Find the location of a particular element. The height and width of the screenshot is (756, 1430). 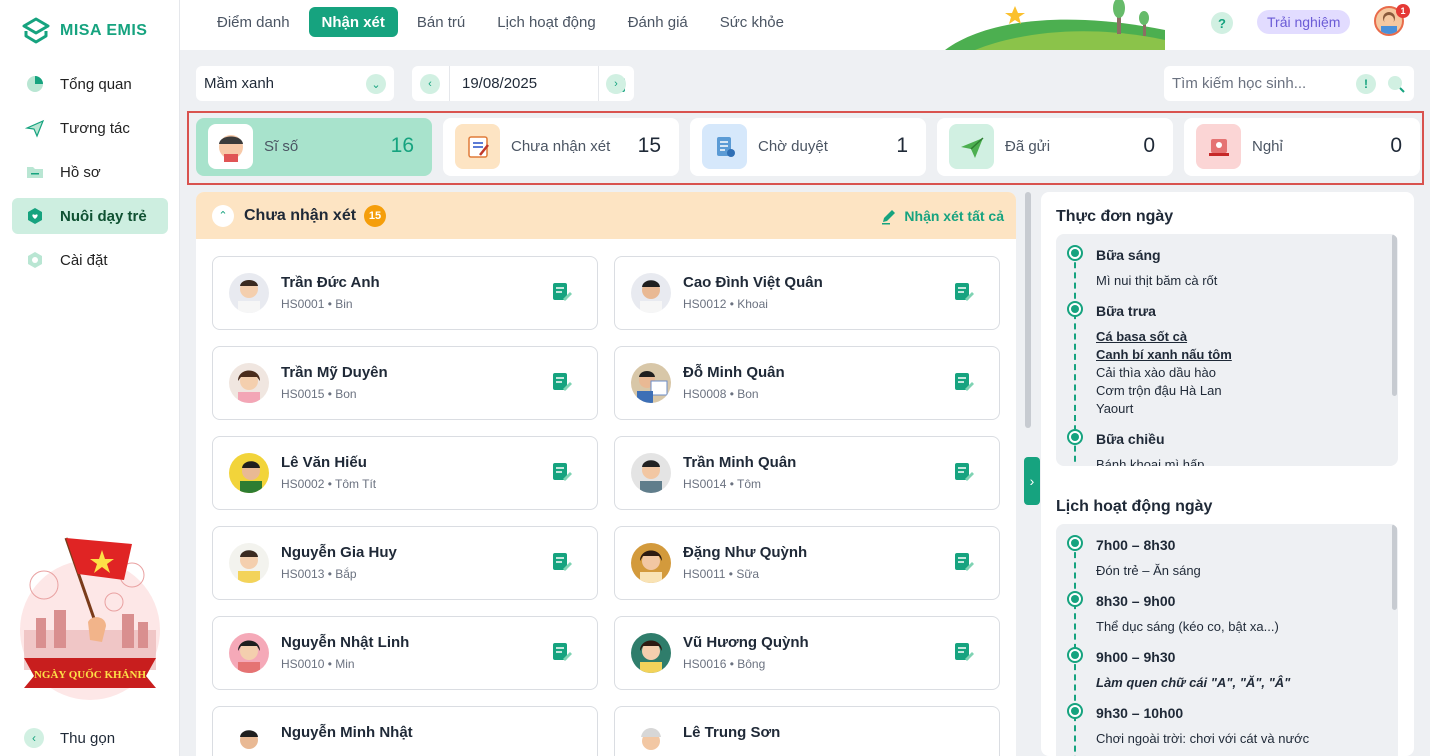

student-card: Trần Minh Quân HS0014 • Tôm is located at coordinates (807, 473).